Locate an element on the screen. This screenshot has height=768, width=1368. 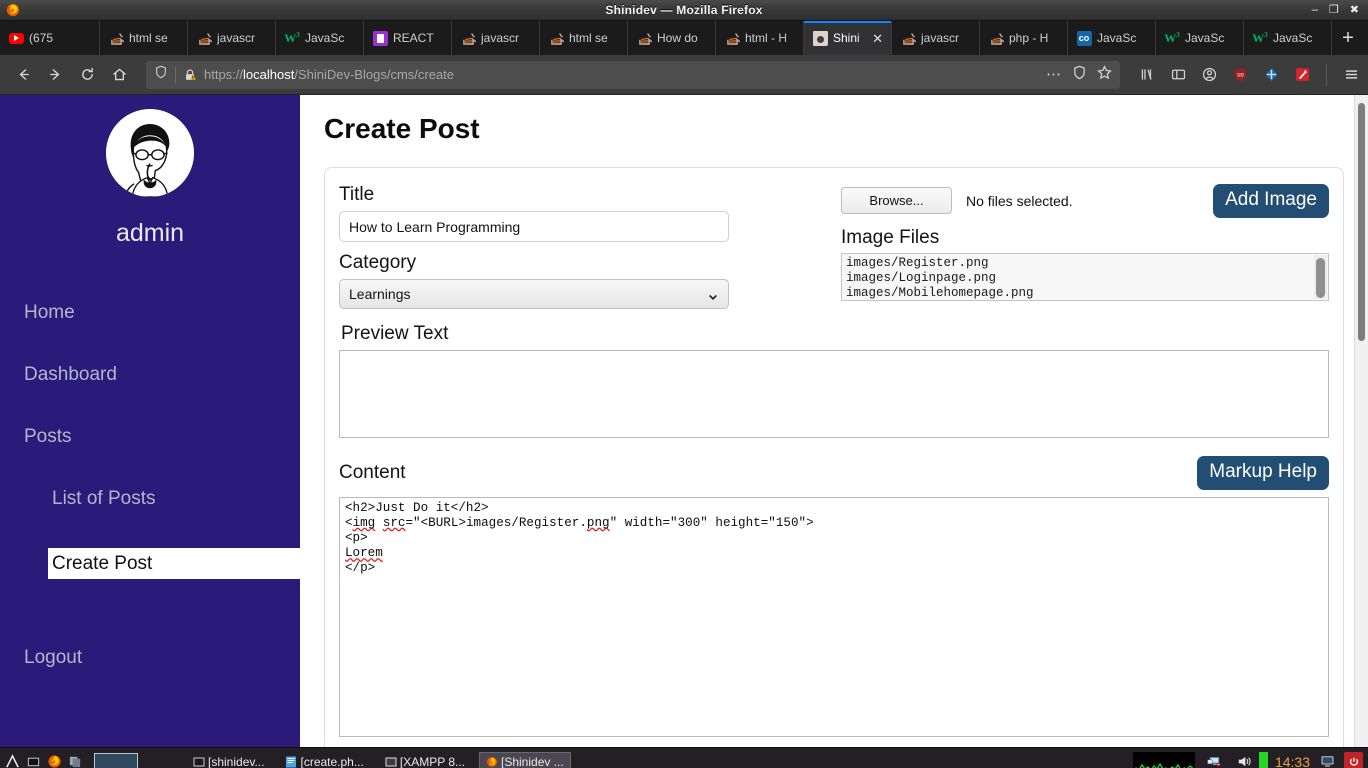
preview-text-textarea is located at coordinates (834, 394).